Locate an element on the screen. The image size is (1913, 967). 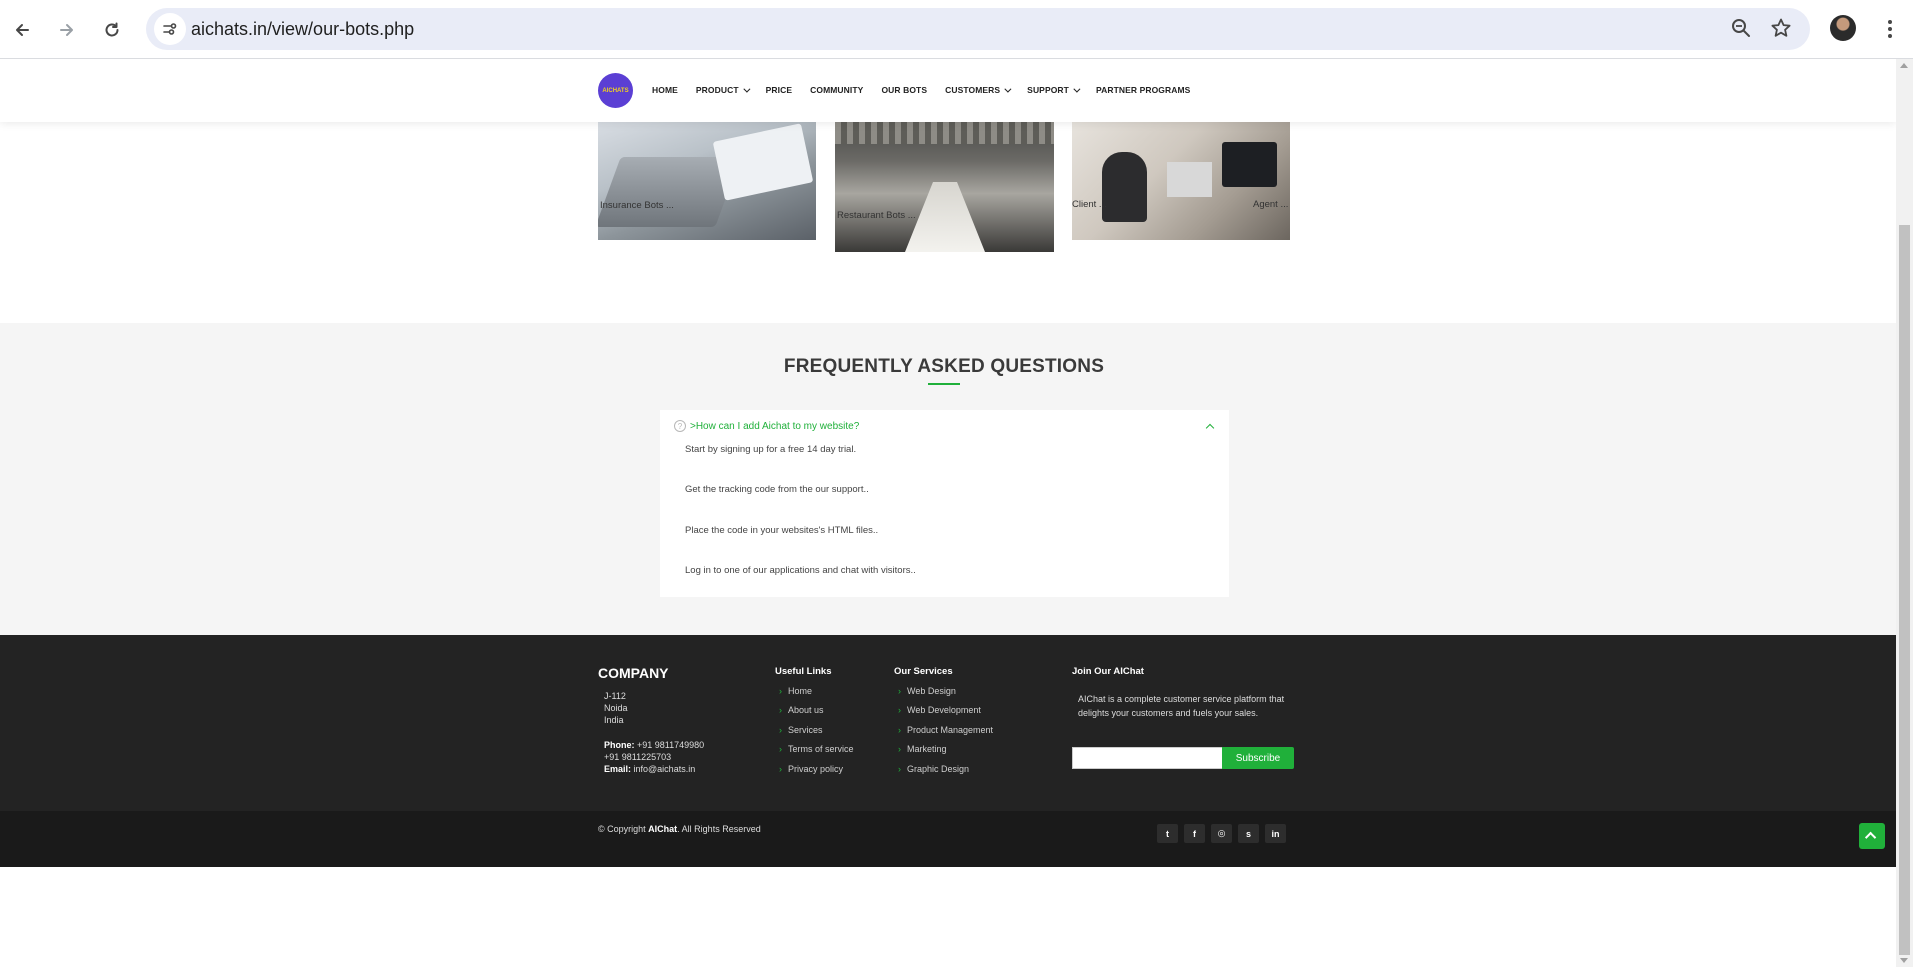
nav-home: HOME is located at coordinates (665, 90).